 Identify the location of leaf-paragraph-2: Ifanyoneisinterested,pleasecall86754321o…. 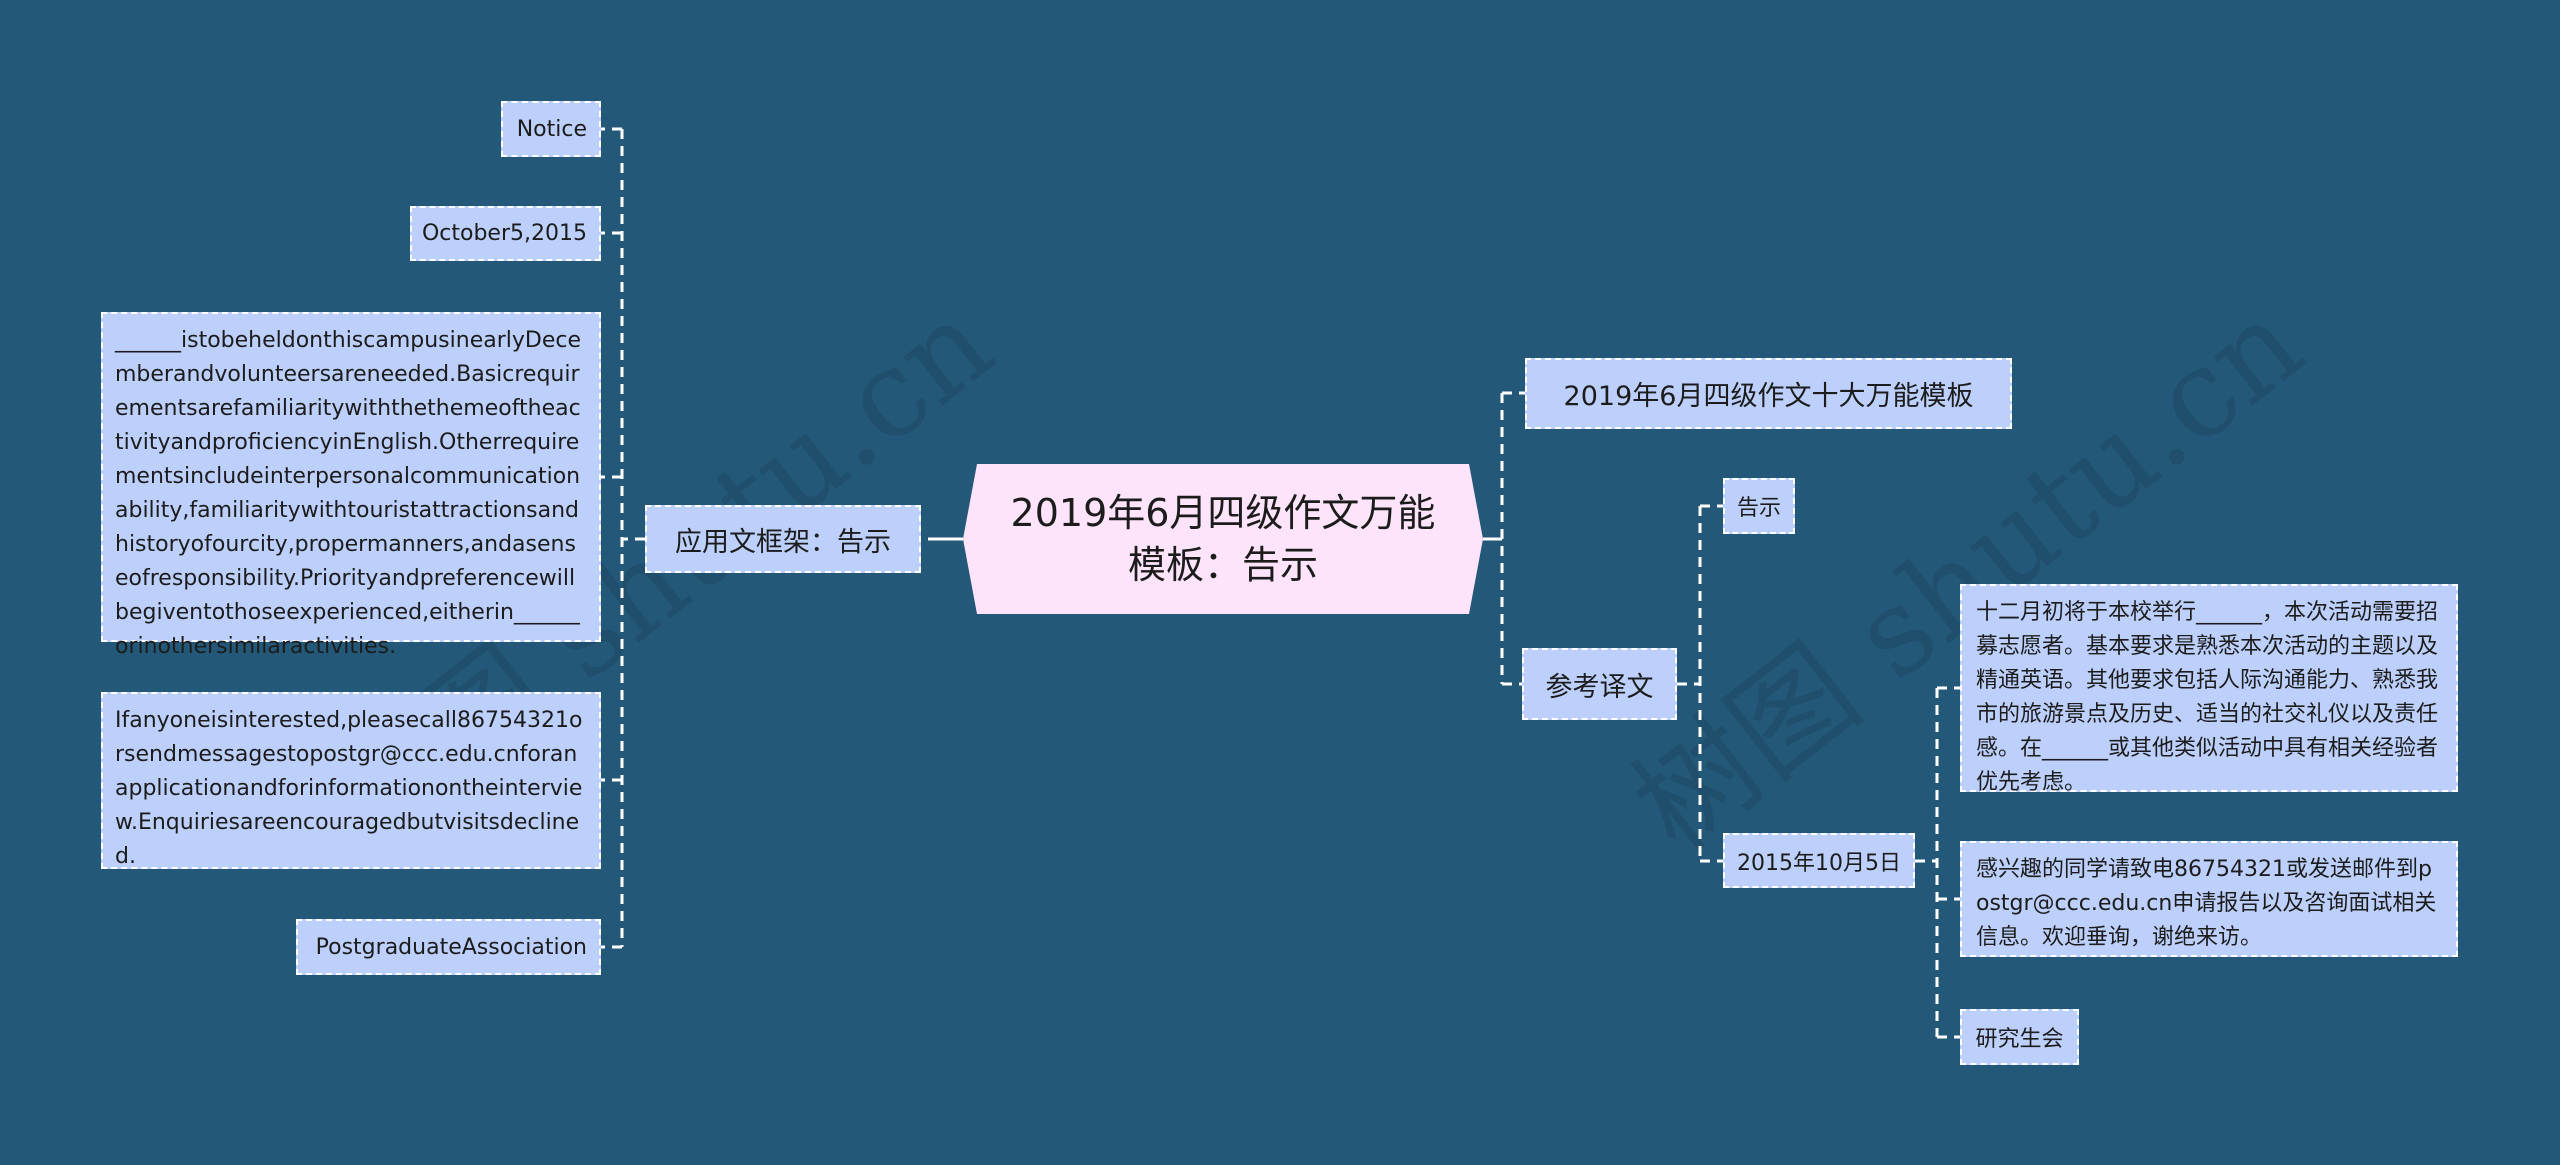
(351, 780).